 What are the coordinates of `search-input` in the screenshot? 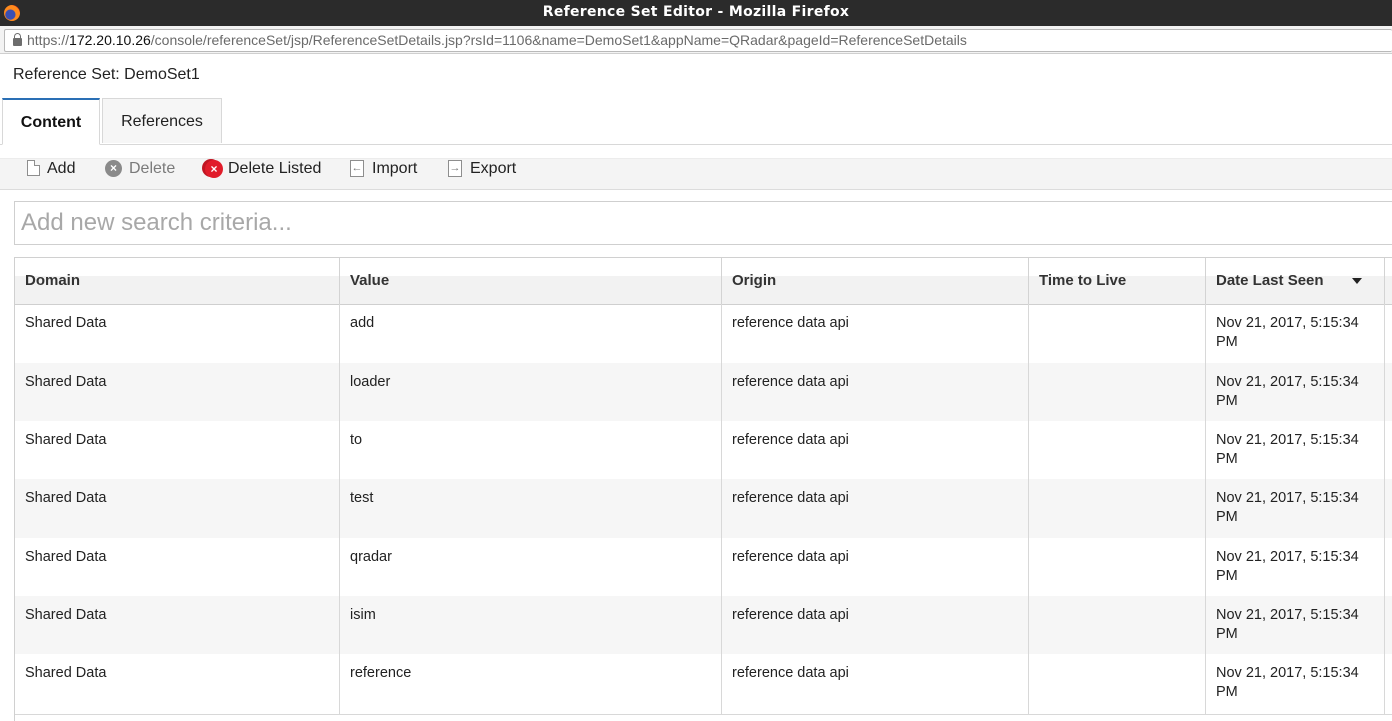 It's located at (703, 223).